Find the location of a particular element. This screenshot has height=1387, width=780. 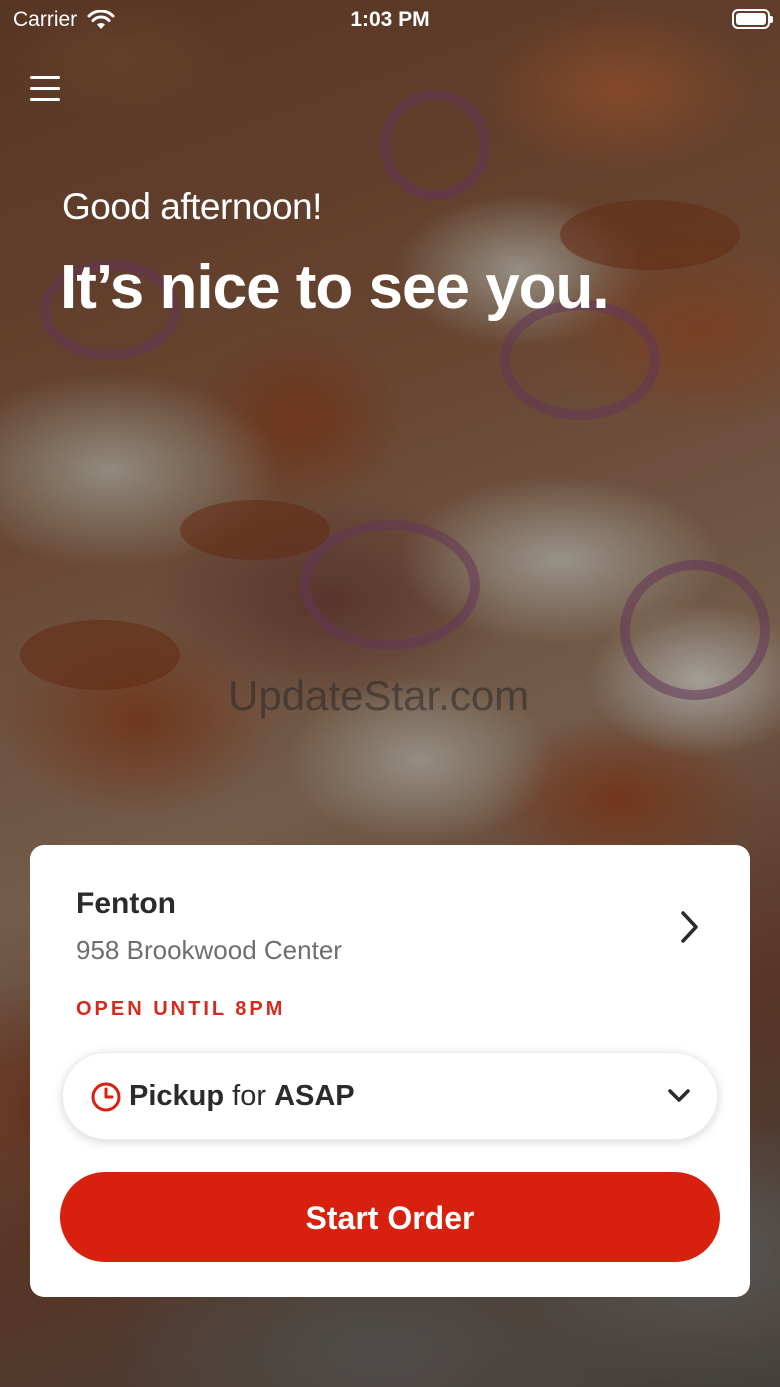

store-name: Fenton is located at coordinates (126, 903).